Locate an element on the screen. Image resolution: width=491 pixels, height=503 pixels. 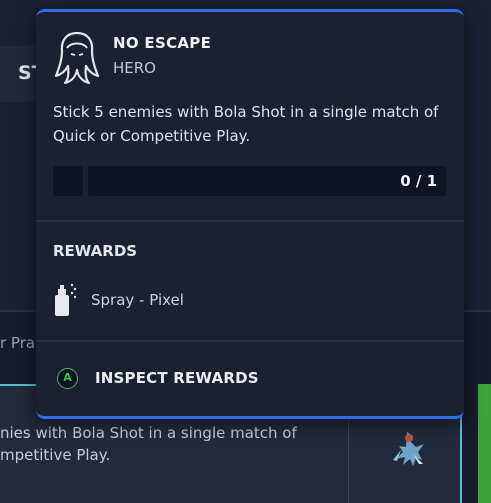
background-green-card-edge is located at coordinates (484, 443).